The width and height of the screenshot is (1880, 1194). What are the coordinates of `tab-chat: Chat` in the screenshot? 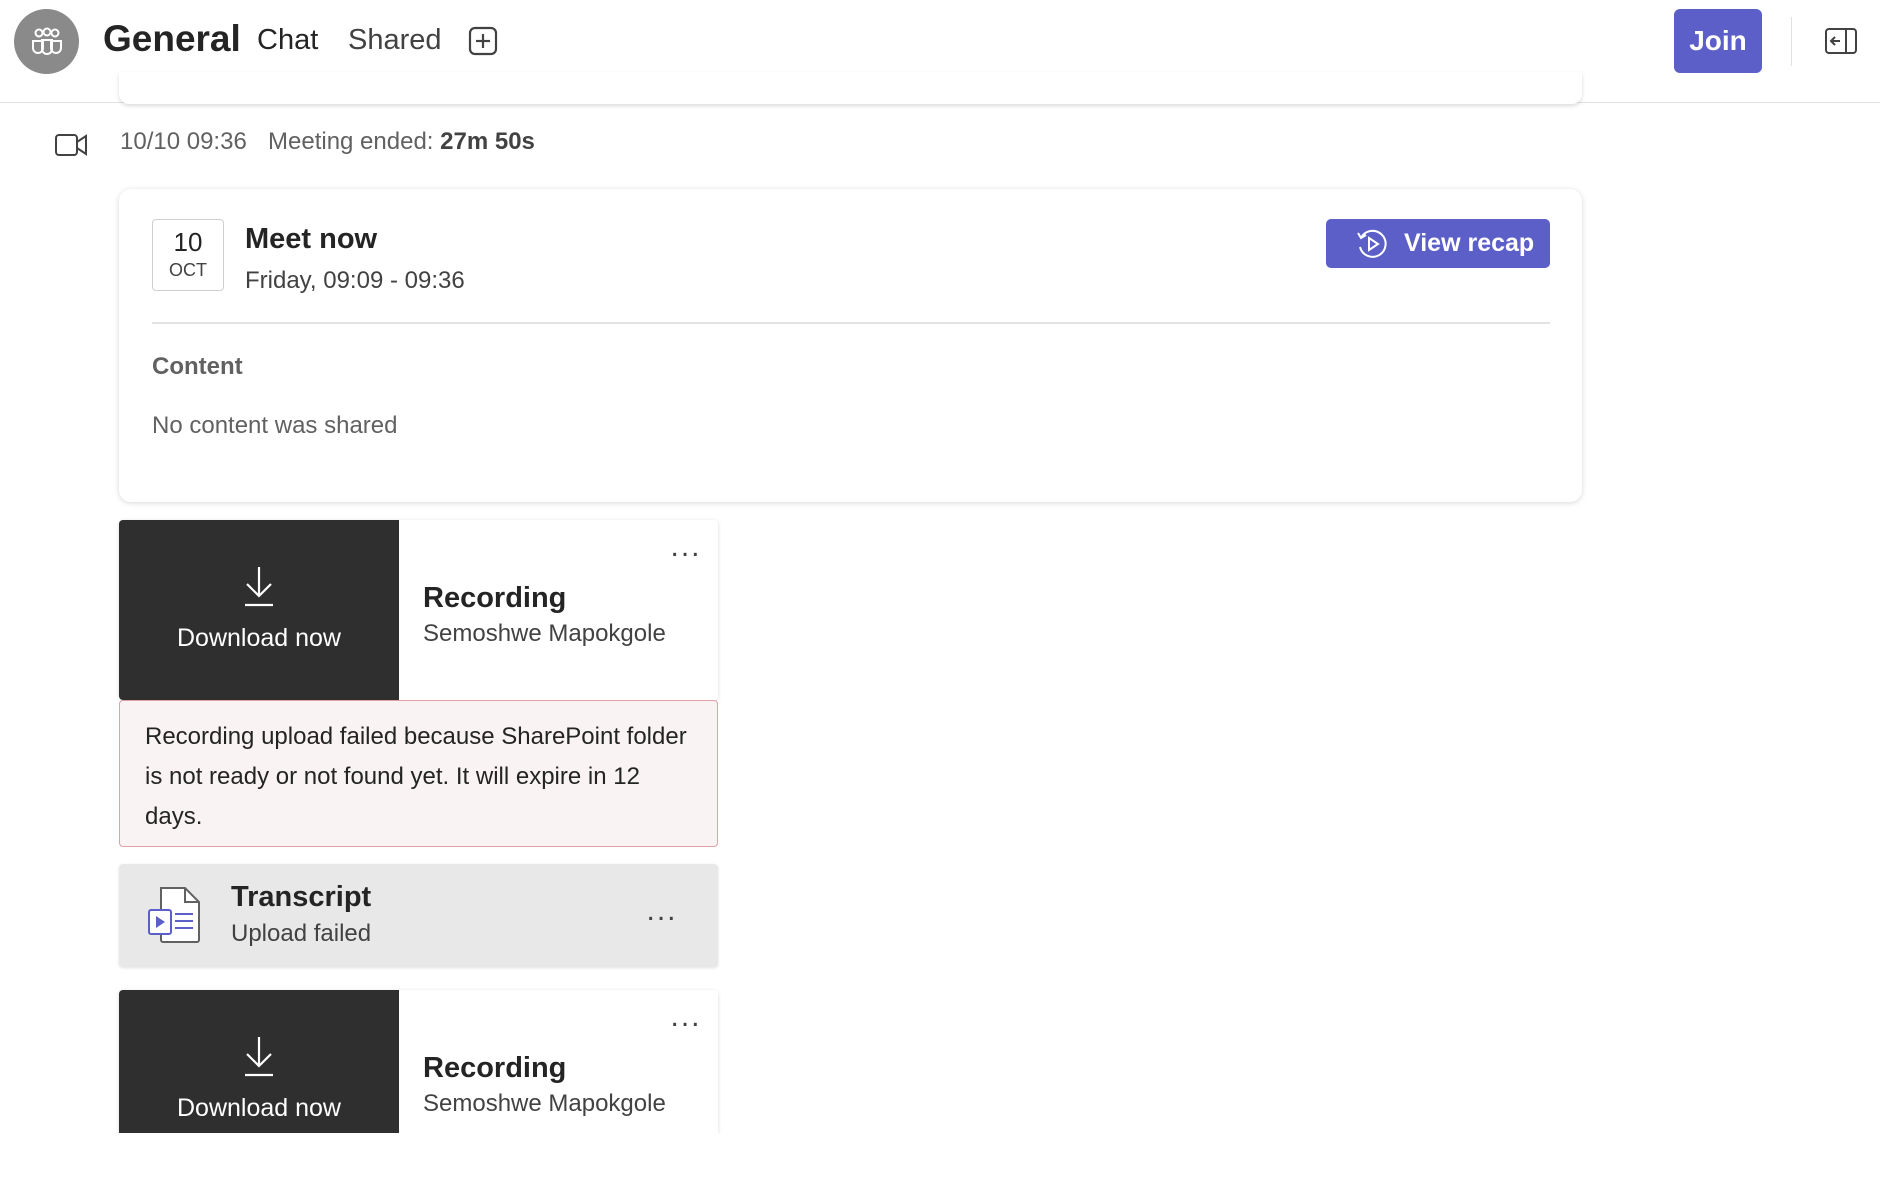 It's located at (287, 40).